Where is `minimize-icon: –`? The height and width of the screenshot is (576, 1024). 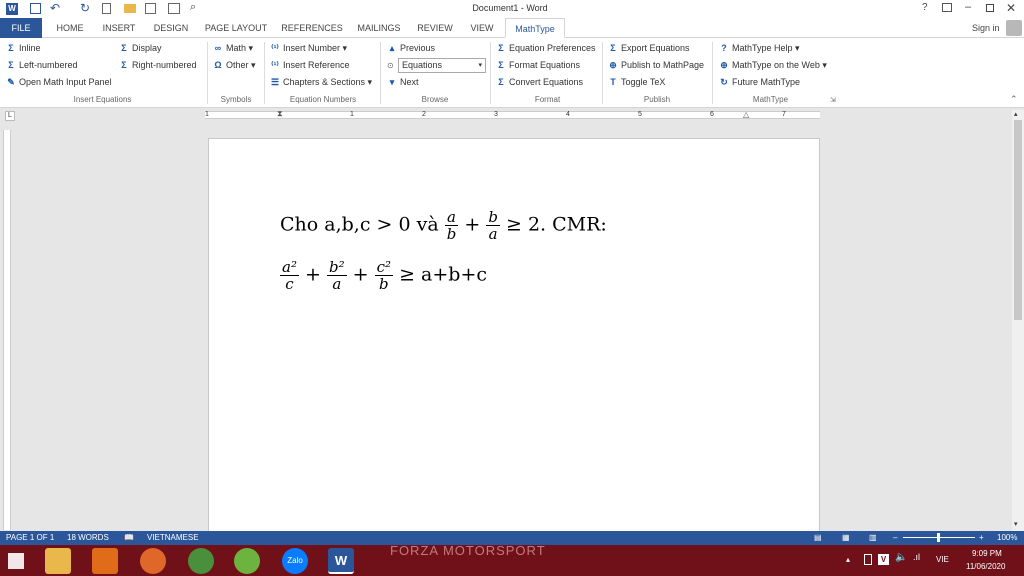 minimize-icon: – is located at coordinates (968, 7).